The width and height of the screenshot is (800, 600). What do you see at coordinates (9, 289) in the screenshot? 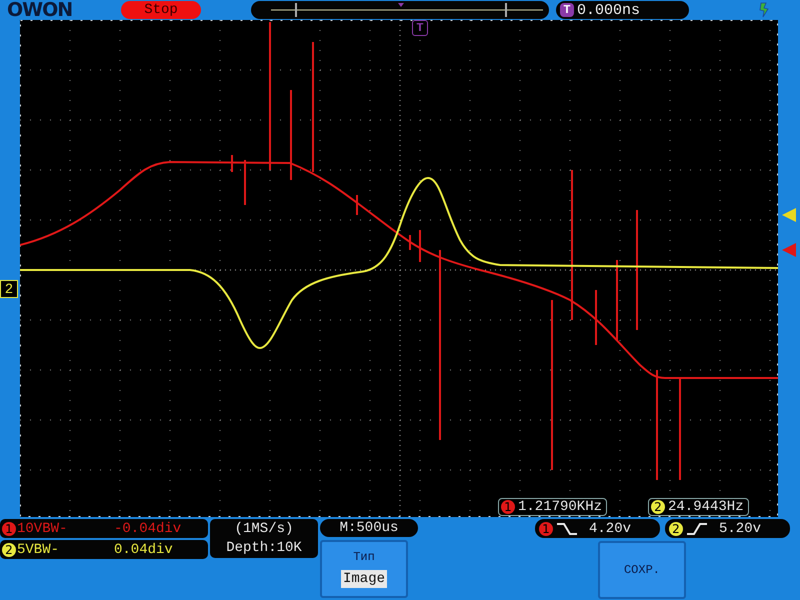
I see `ground-level-marker: 2` at bounding box center [9, 289].